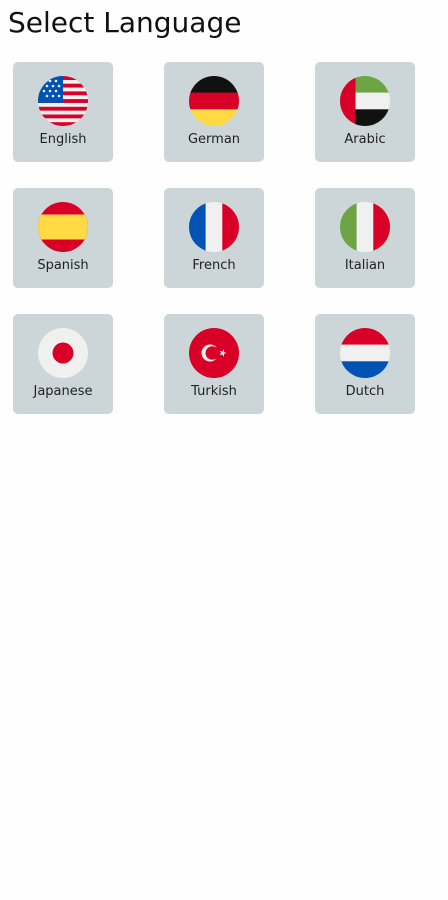  What do you see at coordinates (214, 265) in the screenshot?
I see `language-label: French` at bounding box center [214, 265].